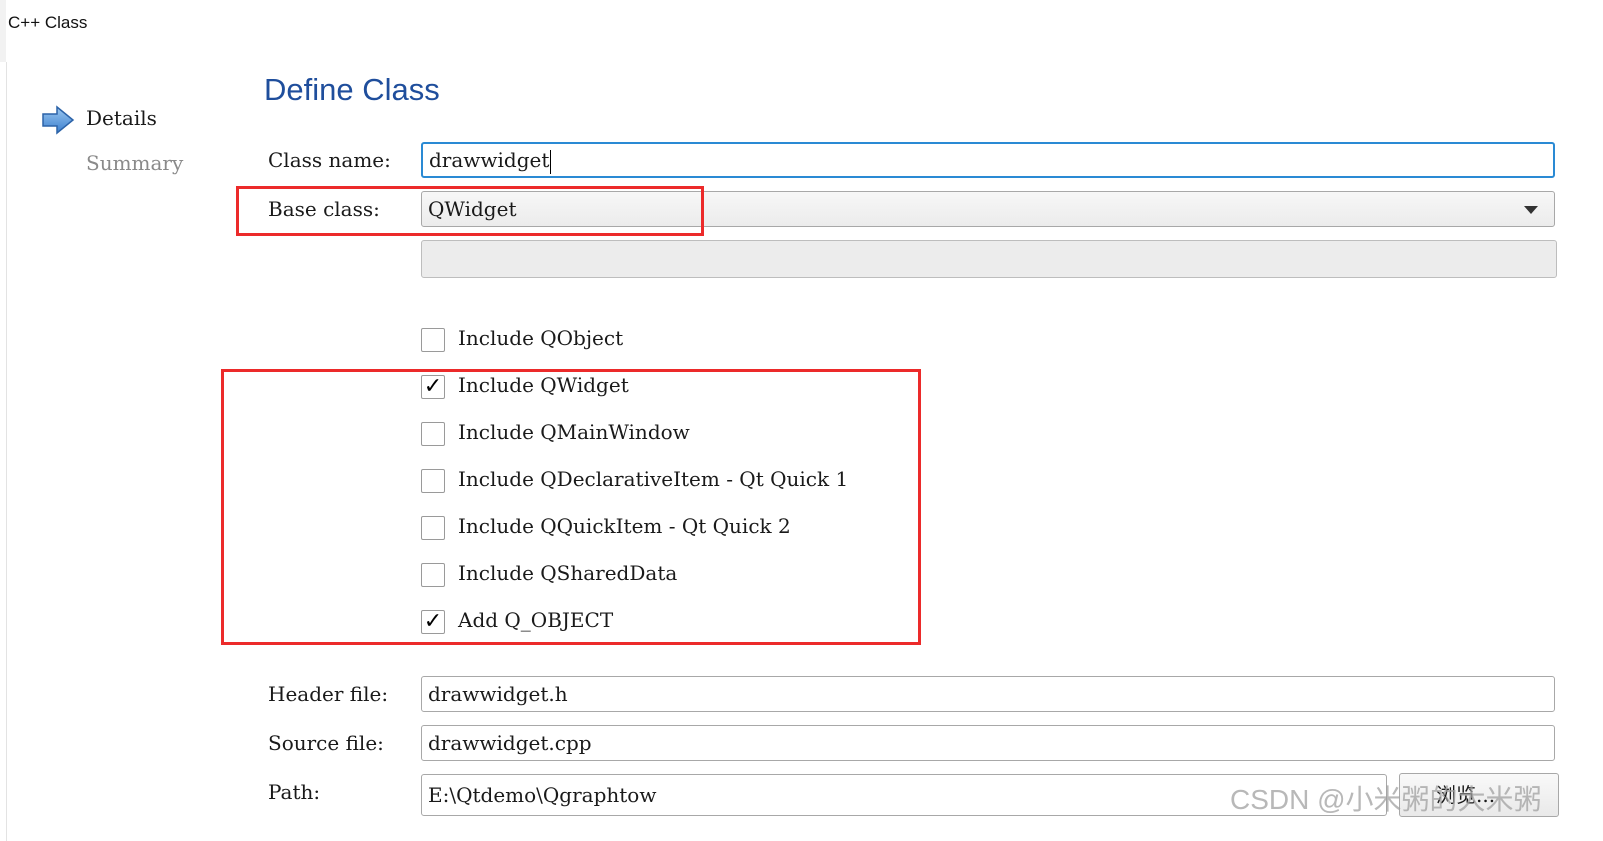 Image resolution: width=1603 pixels, height=841 pixels. Describe the element at coordinates (470, 211) in the screenshot. I see `highlight-box-base-class` at that location.